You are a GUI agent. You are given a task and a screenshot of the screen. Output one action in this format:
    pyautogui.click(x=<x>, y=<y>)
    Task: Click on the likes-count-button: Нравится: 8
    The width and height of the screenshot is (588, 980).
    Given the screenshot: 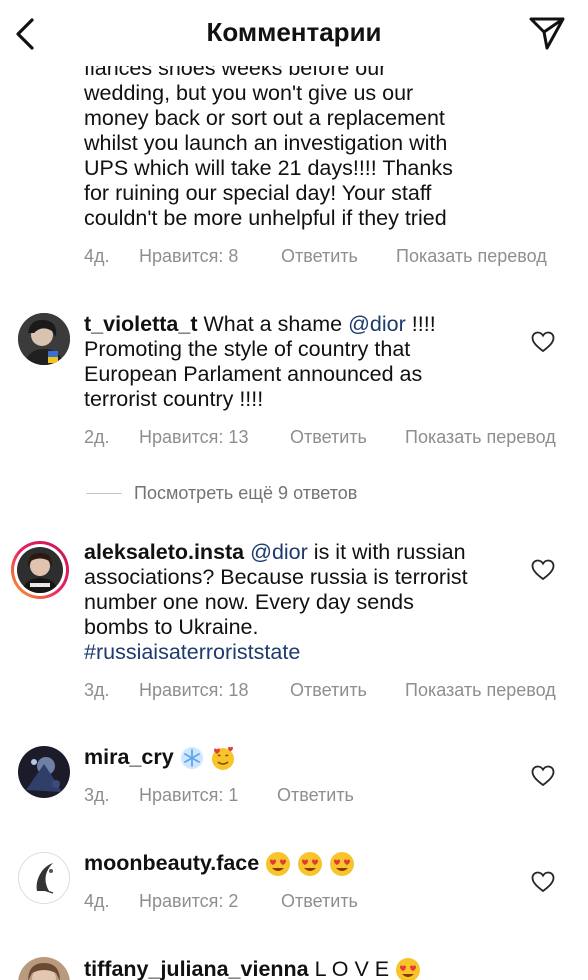 What is the action you would take?
    pyautogui.click(x=188, y=256)
    